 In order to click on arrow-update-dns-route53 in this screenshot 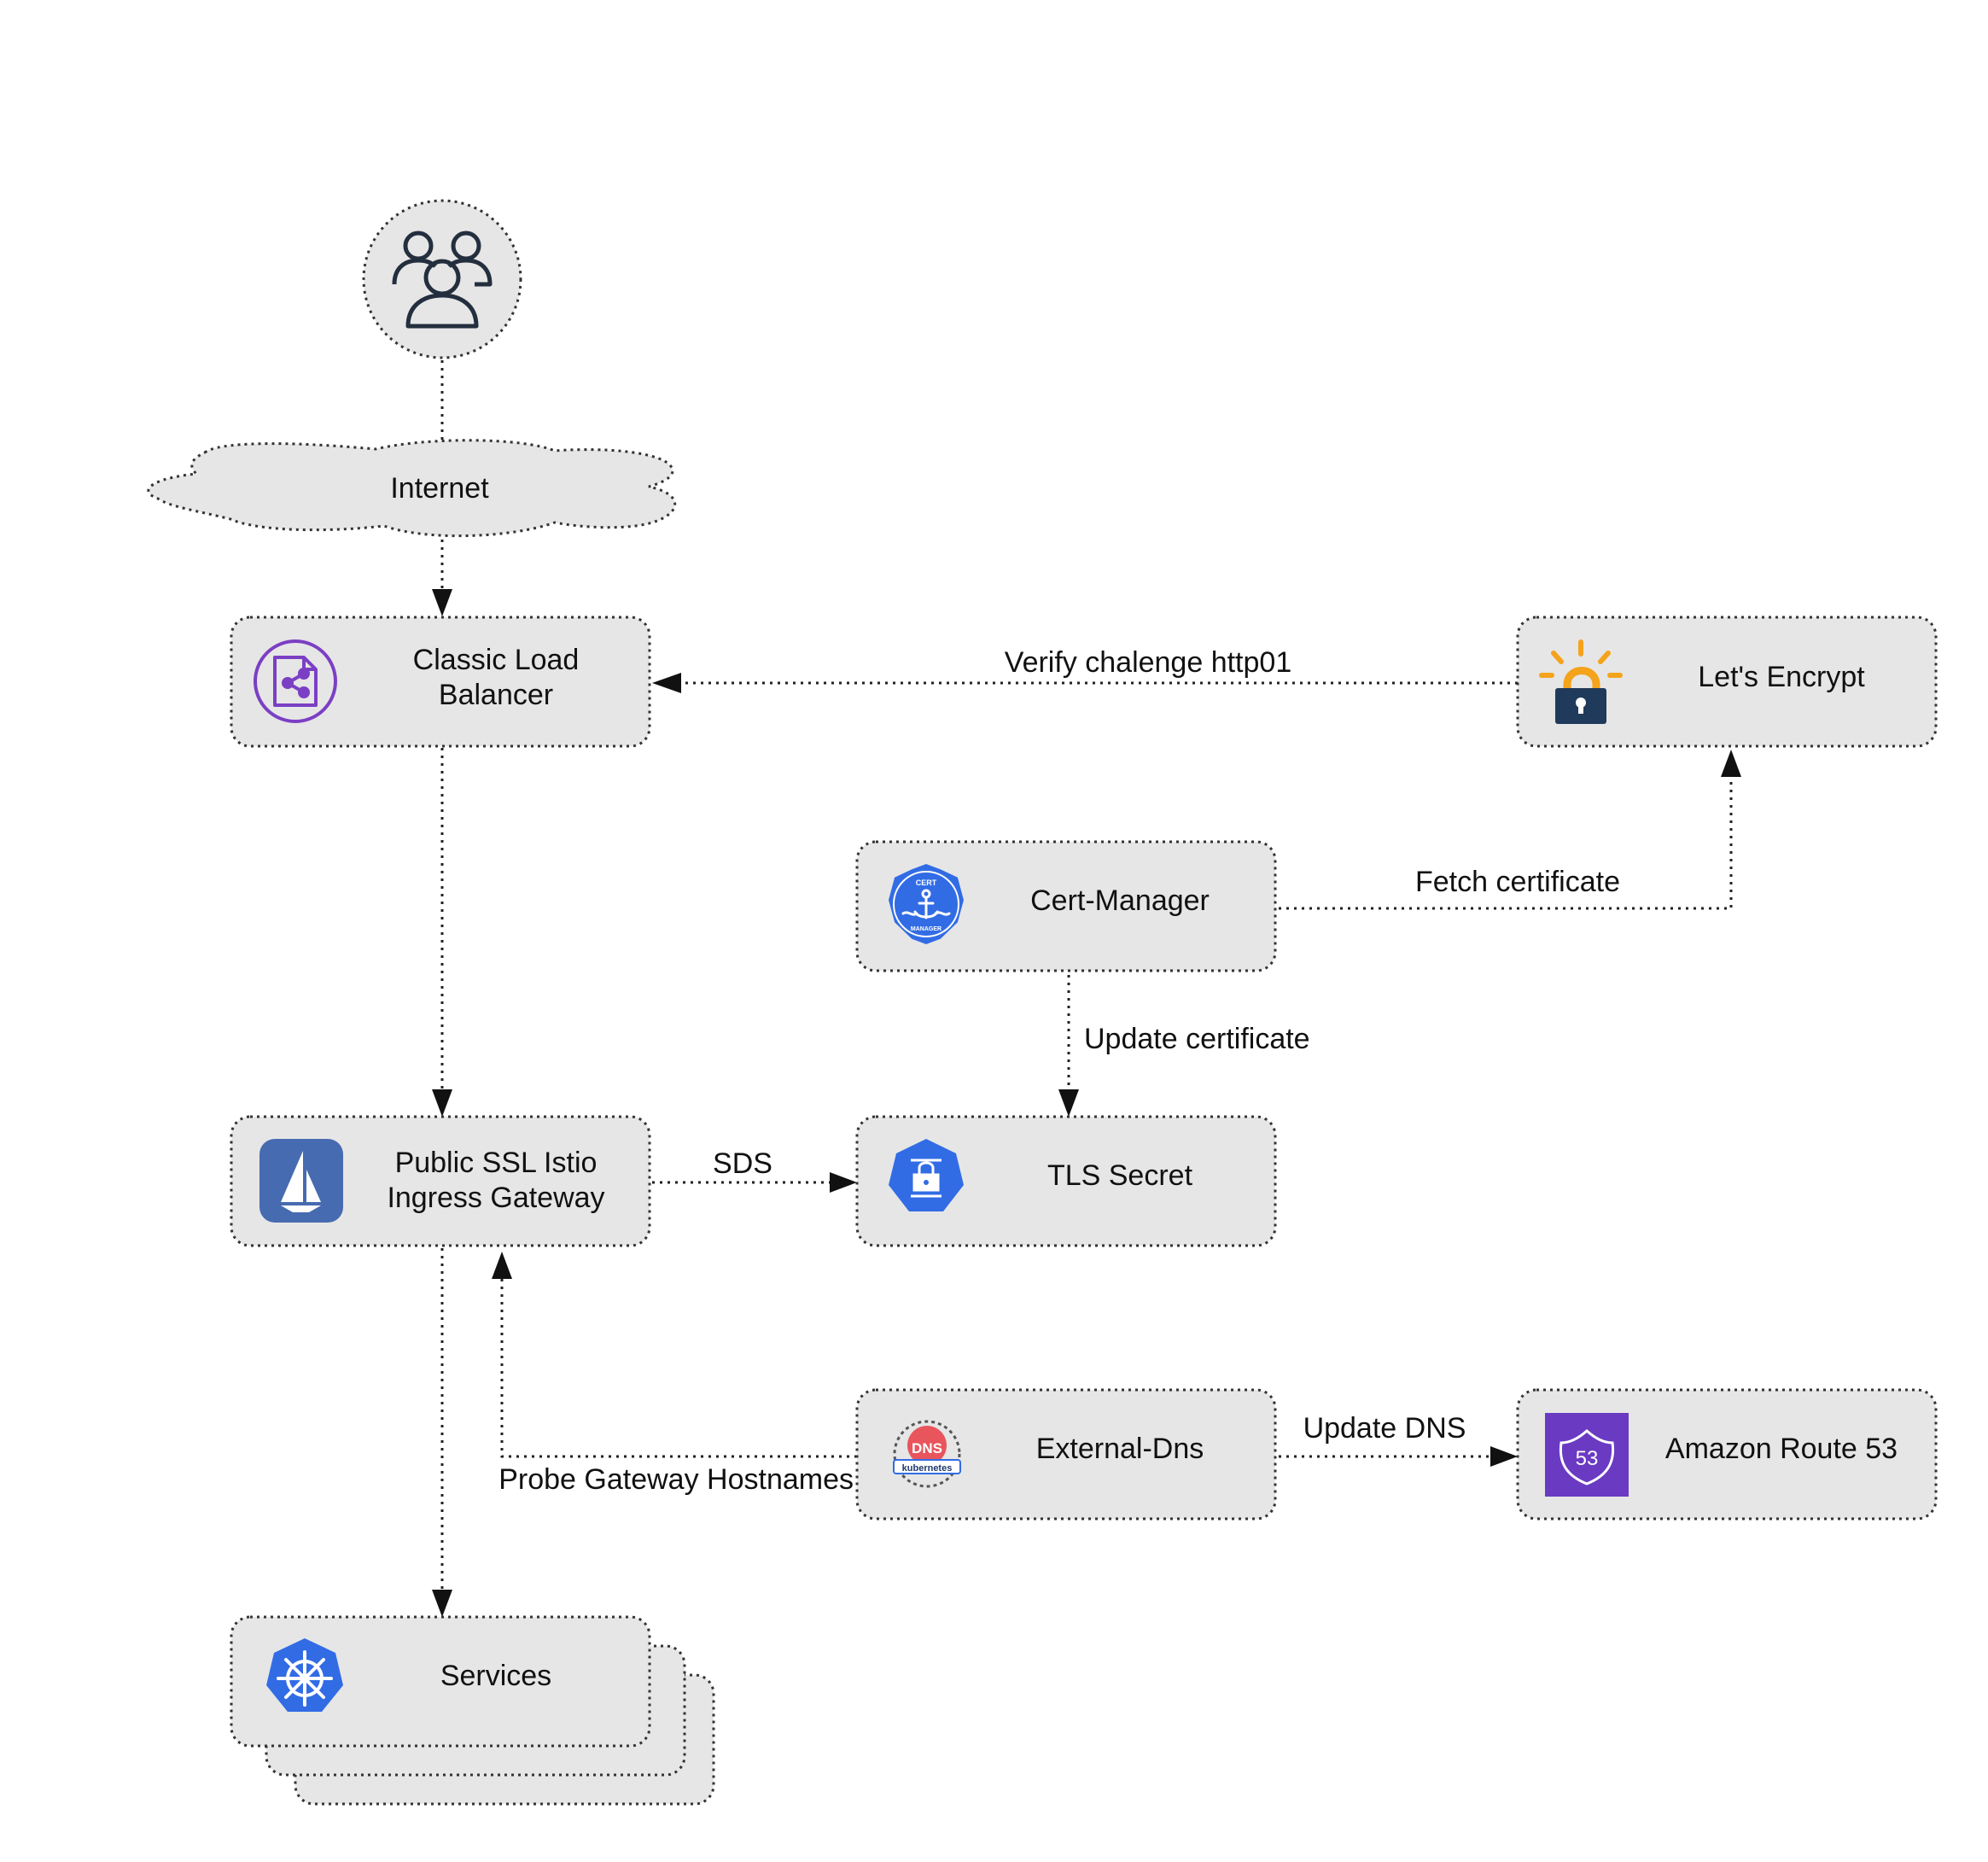, I will do `click(1504, 1456)`.